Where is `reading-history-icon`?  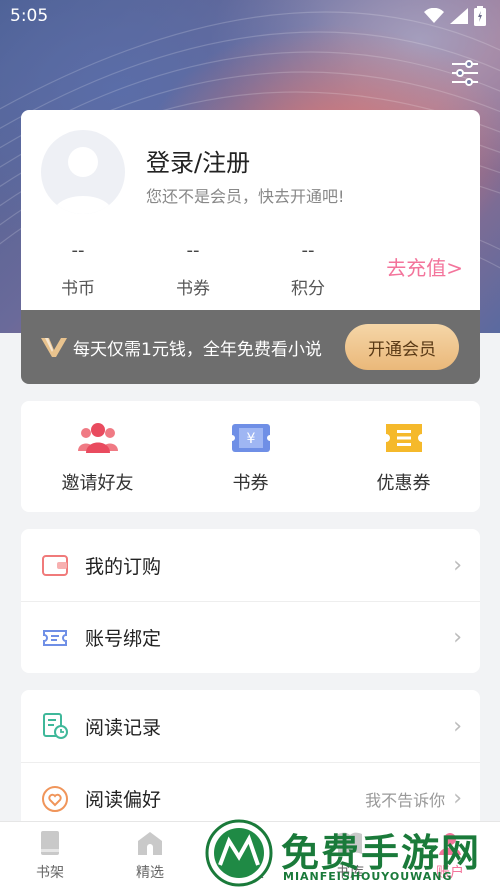
reading-history-icon is located at coordinates (55, 726).